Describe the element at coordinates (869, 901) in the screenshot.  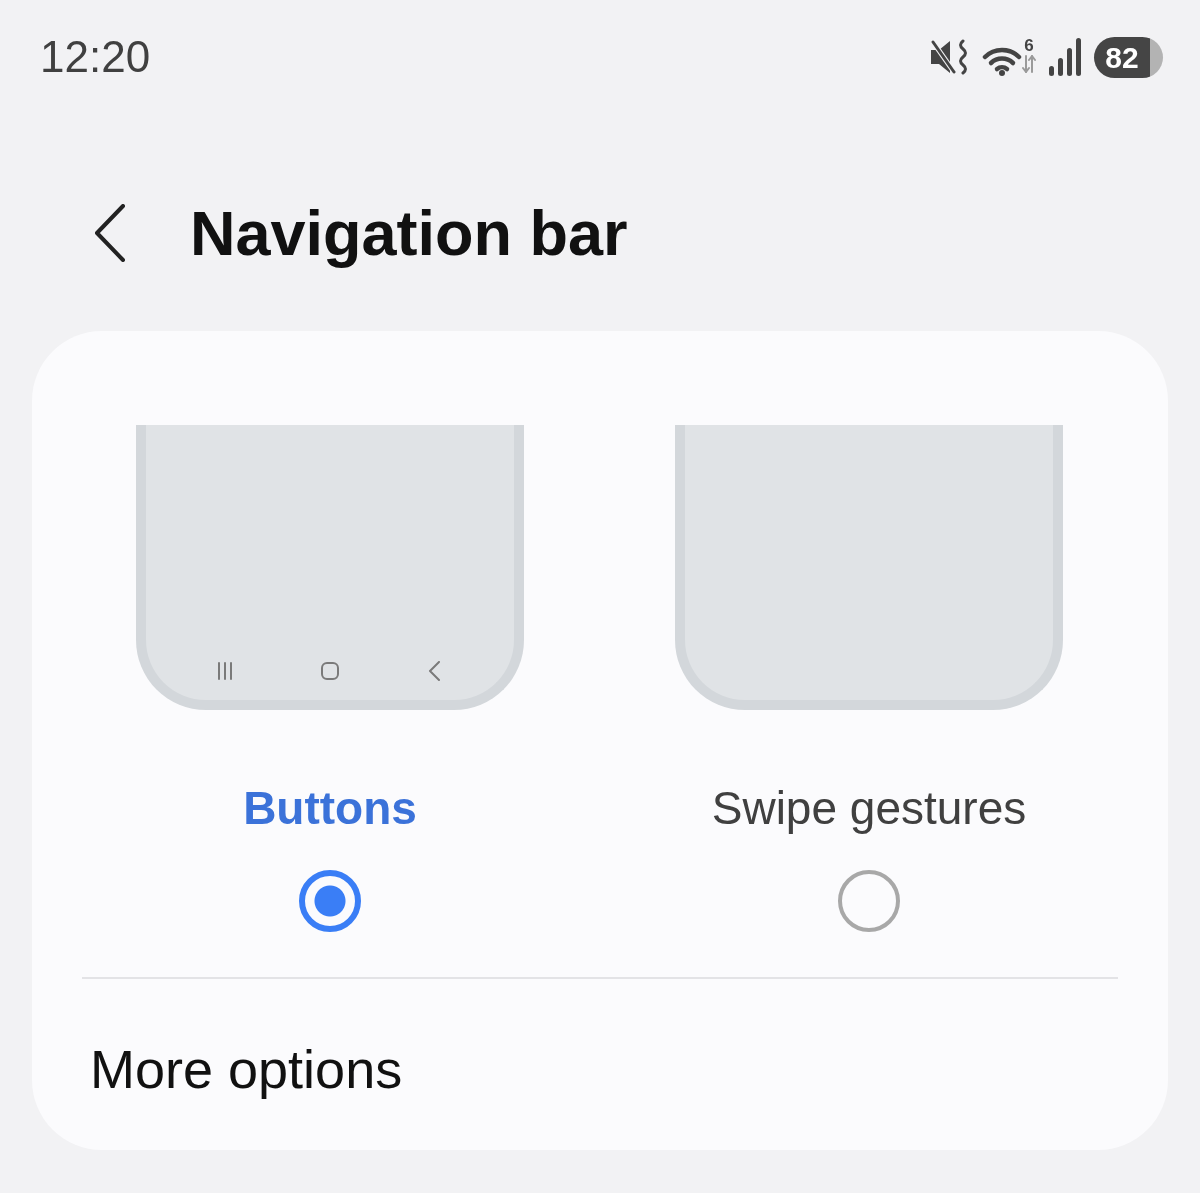
I see `radio-button` at that location.